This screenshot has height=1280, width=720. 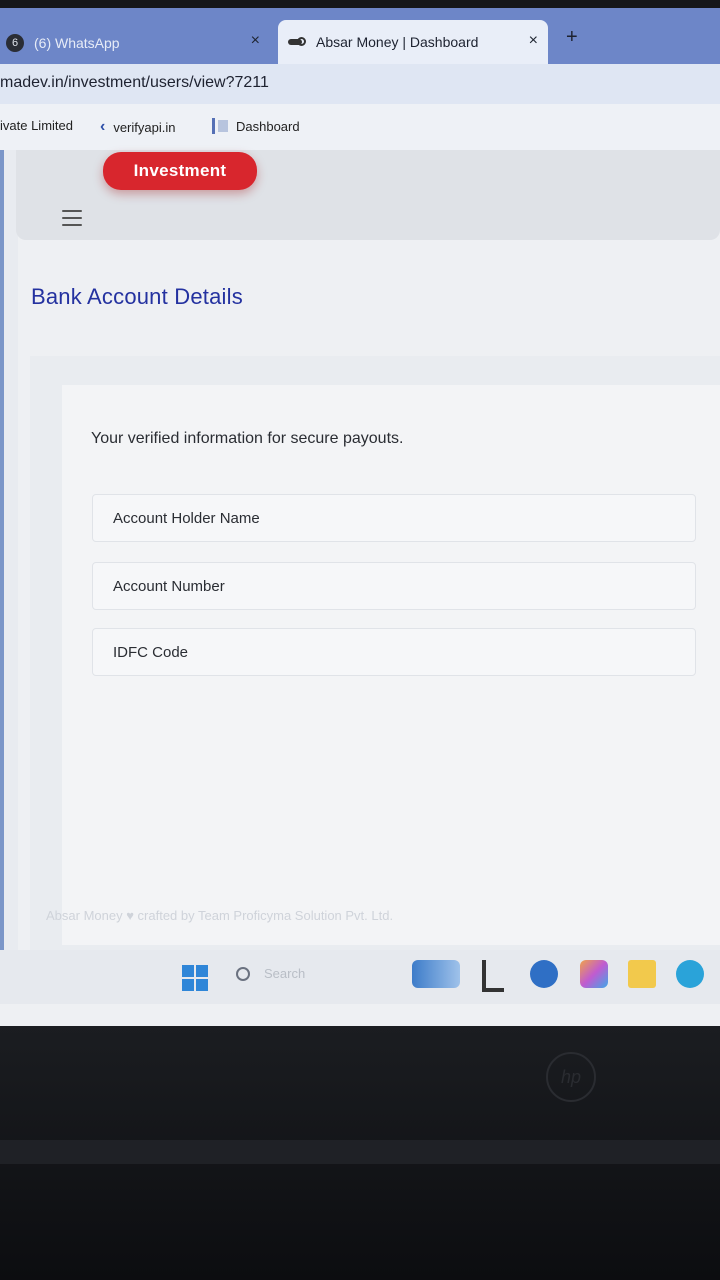 I want to click on tab-dashboard: Absar Money | Dashboard ×, so click(x=413, y=42).